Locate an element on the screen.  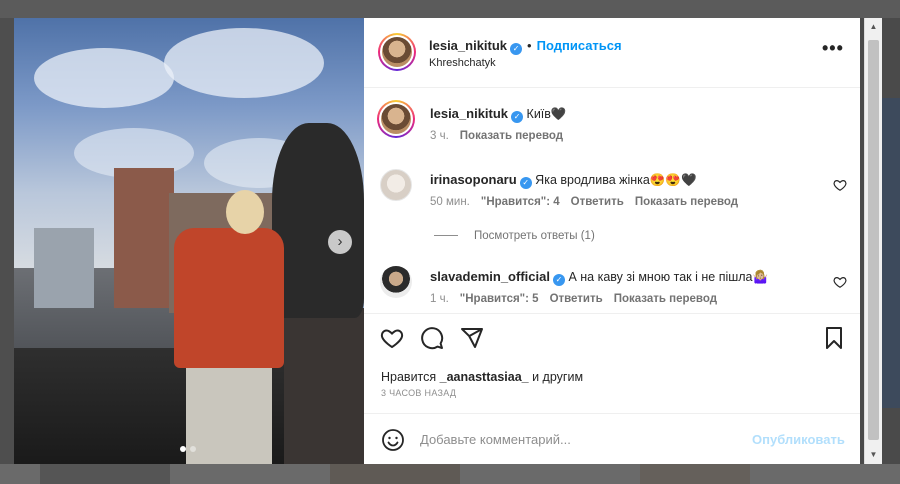
heart-icon is located at coordinates (392, 338).